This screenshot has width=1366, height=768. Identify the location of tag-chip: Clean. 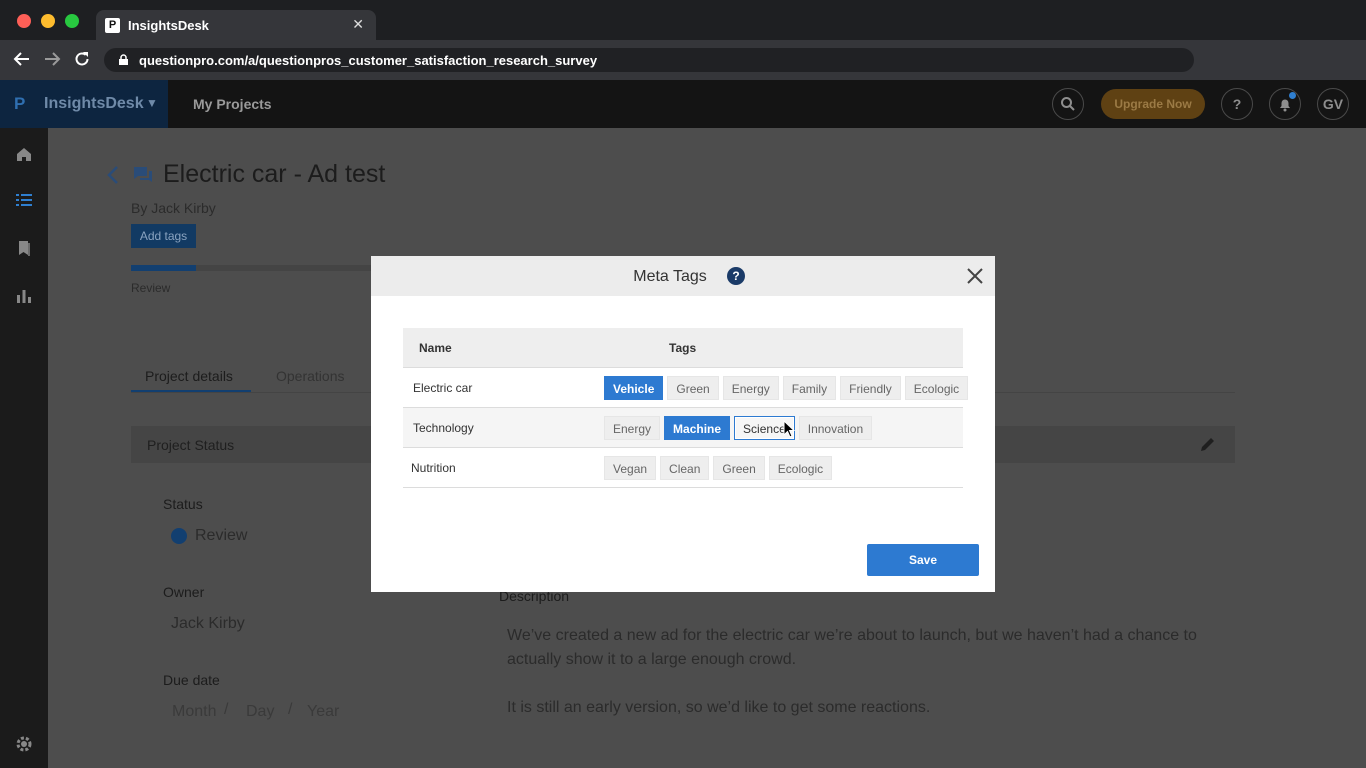
(685, 468).